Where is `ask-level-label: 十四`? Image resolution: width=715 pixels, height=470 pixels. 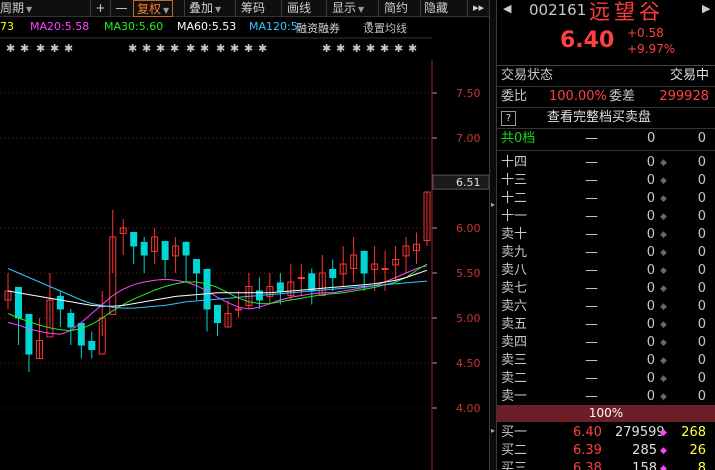 ask-level-label: 十四 is located at coordinates (514, 162).